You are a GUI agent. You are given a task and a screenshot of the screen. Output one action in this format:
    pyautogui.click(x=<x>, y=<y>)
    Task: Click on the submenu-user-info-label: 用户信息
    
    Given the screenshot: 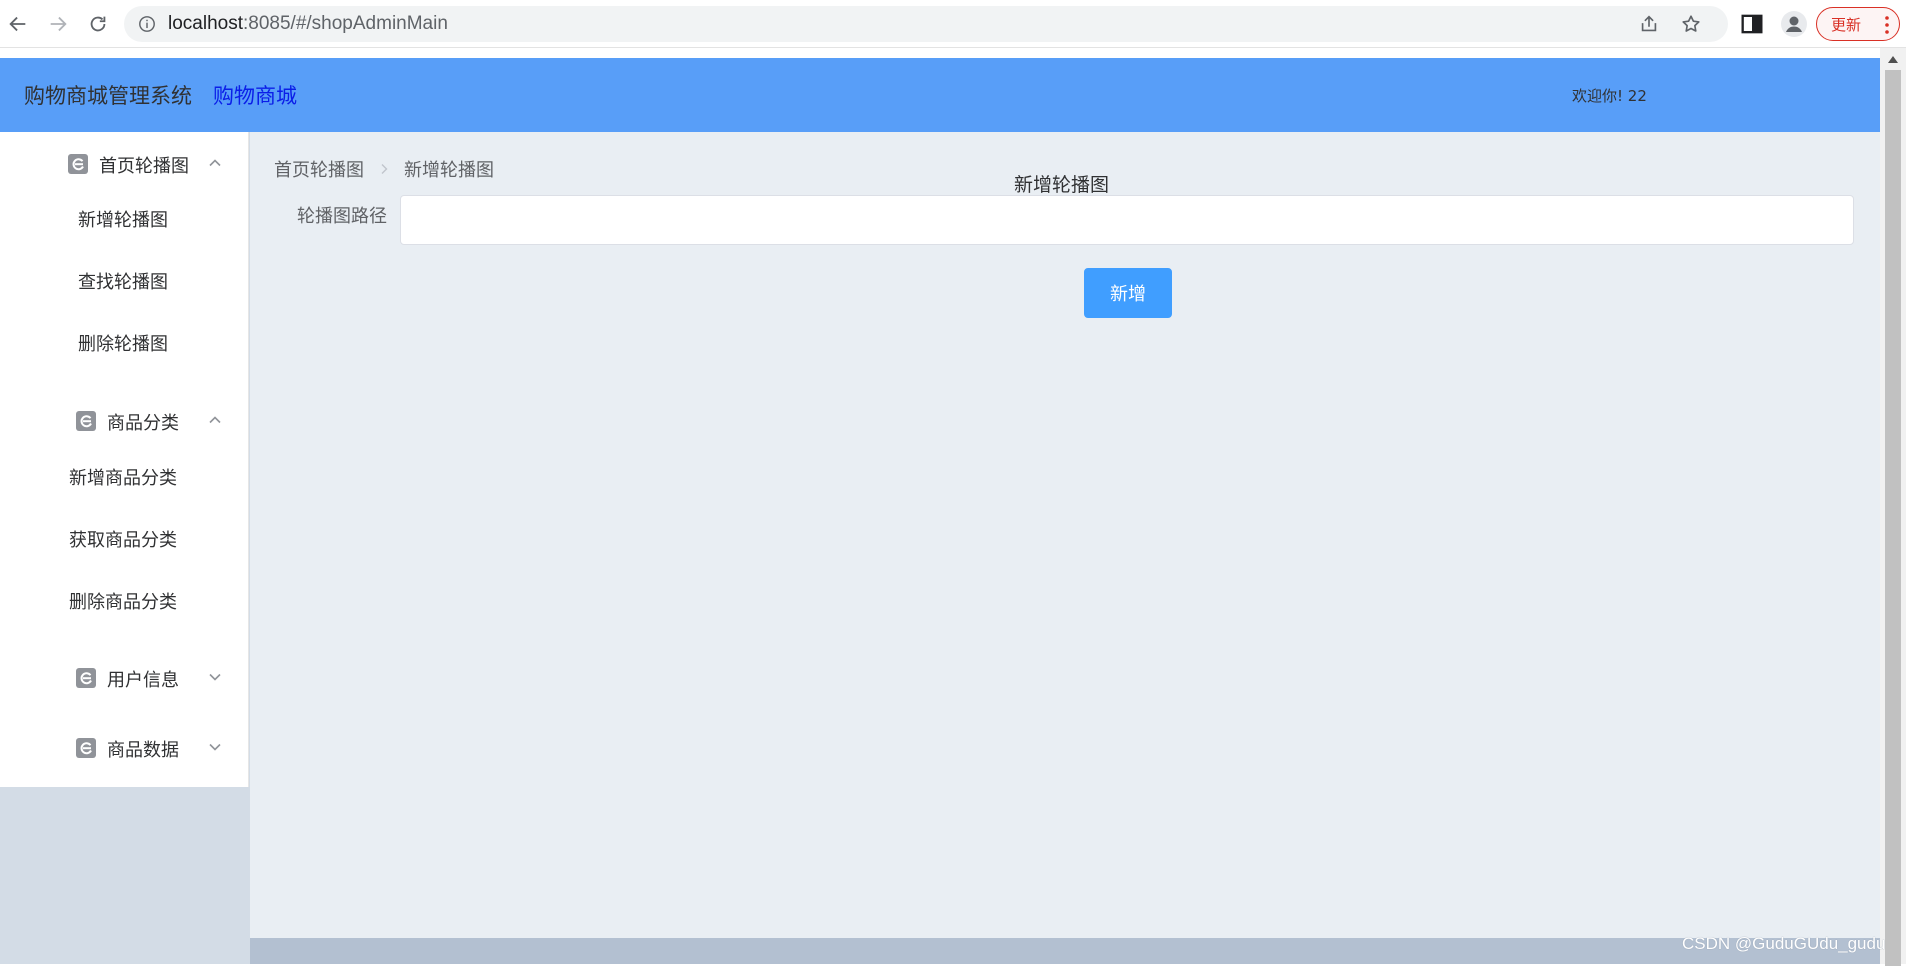 What is the action you would take?
    pyautogui.click(x=143, y=680)
    